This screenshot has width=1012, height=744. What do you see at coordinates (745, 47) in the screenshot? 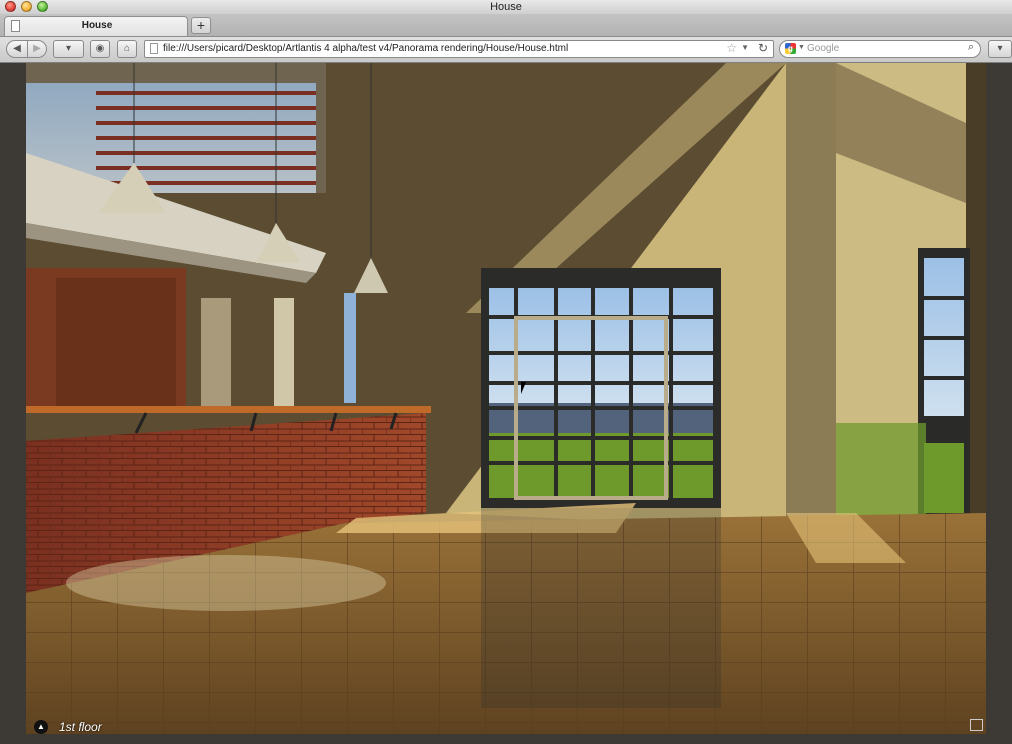
I see `history-dropdown-icon: ▼` at bounding box center [745, 47].